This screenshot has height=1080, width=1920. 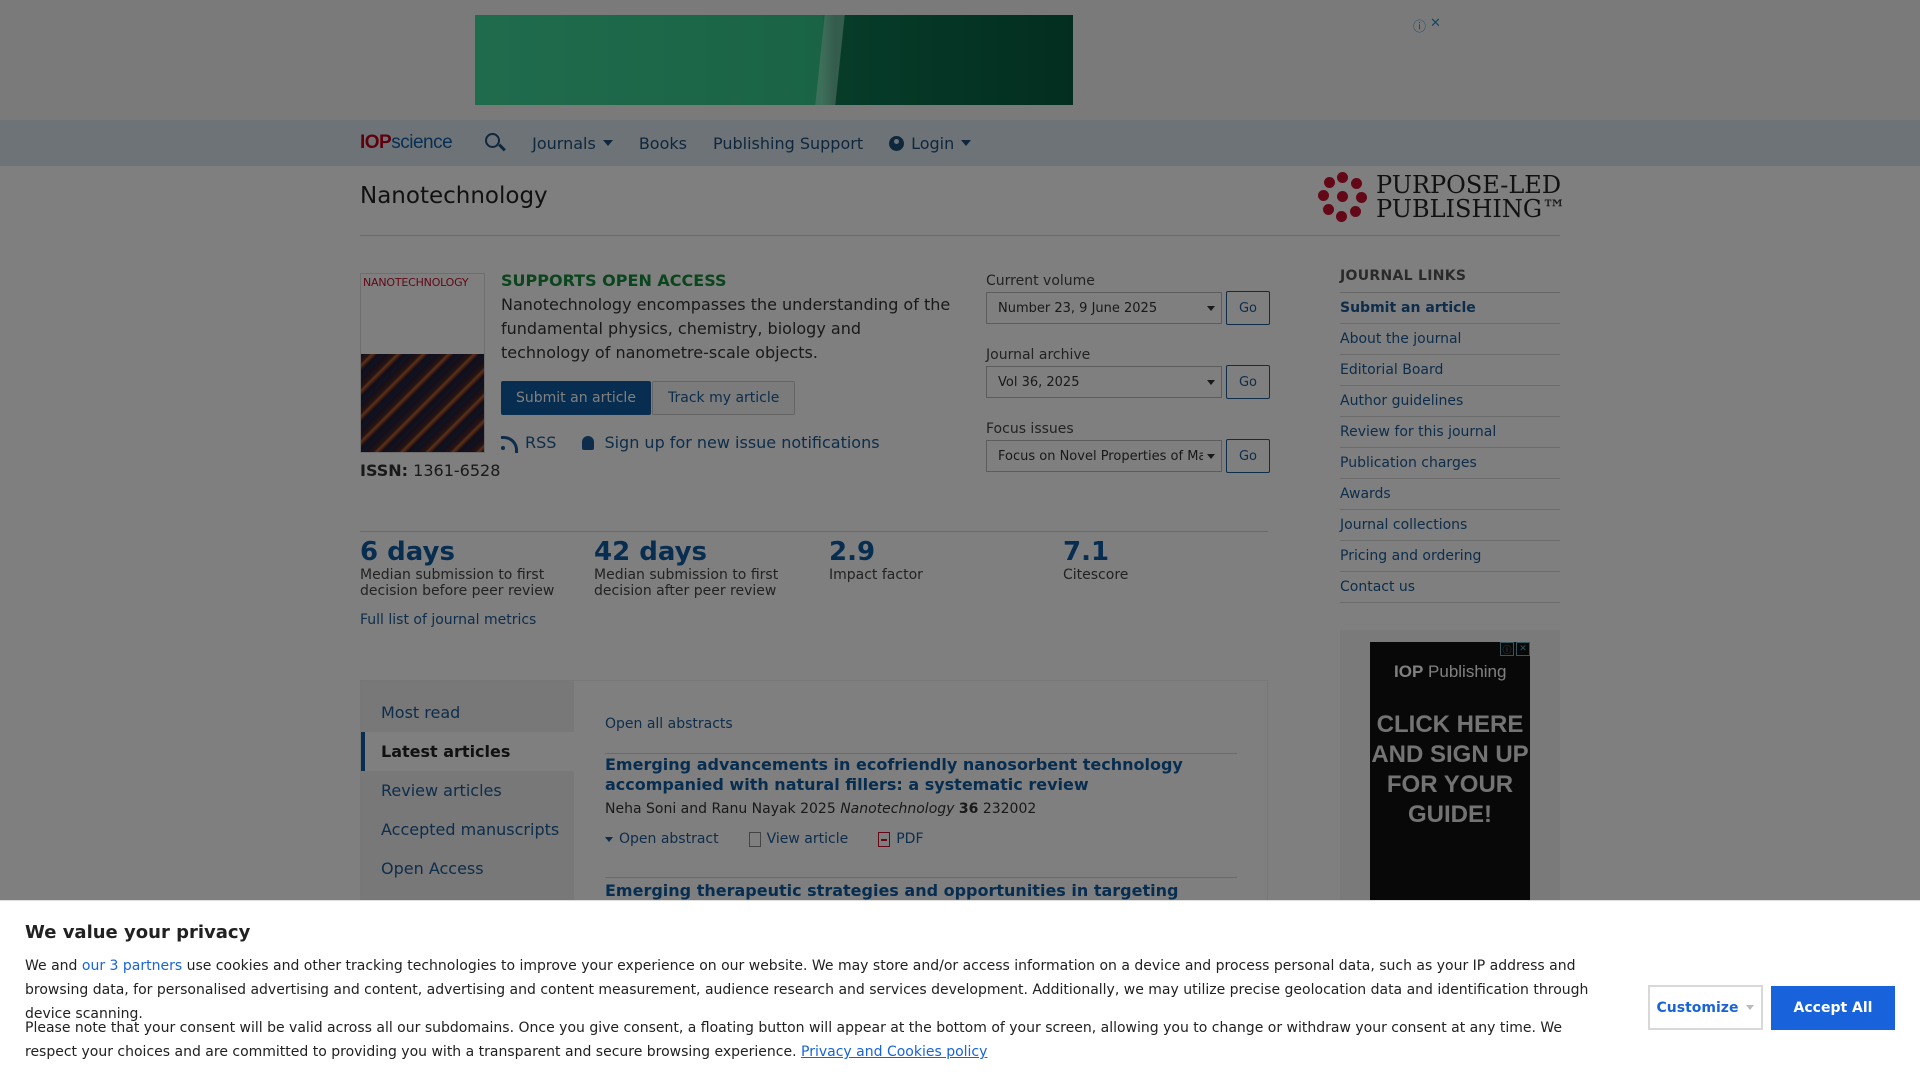 What do you see at coordinates (53, 966) in the screenshot?
I see `cookie-p1-before: We and` at bounding box center [53, 966].